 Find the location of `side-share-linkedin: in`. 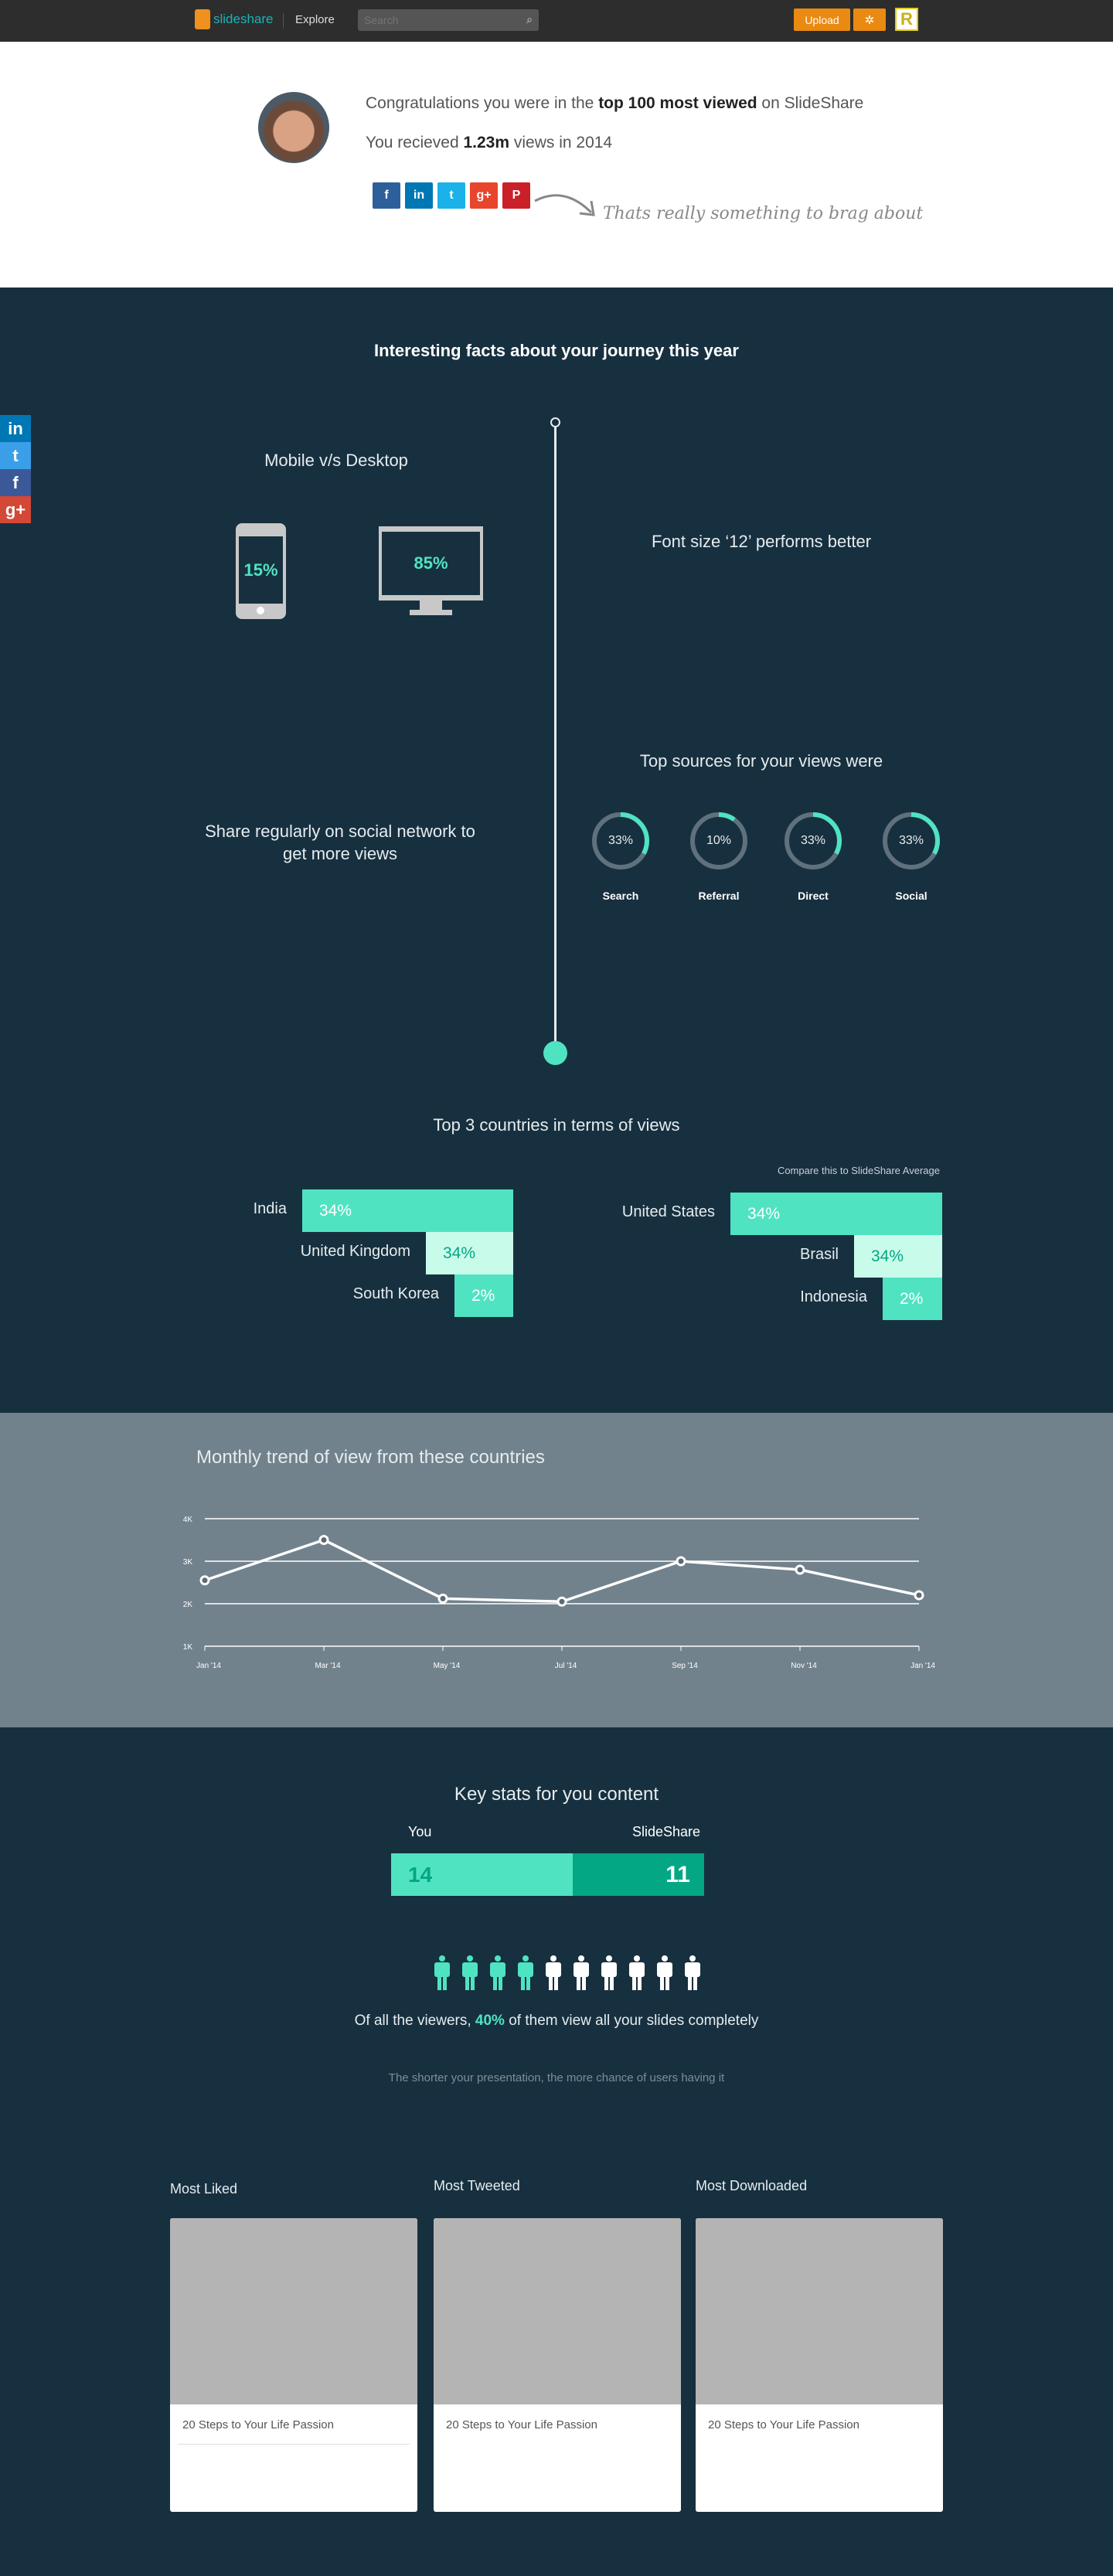

side-share-linkedin: in is located at coordinates (15, 428).